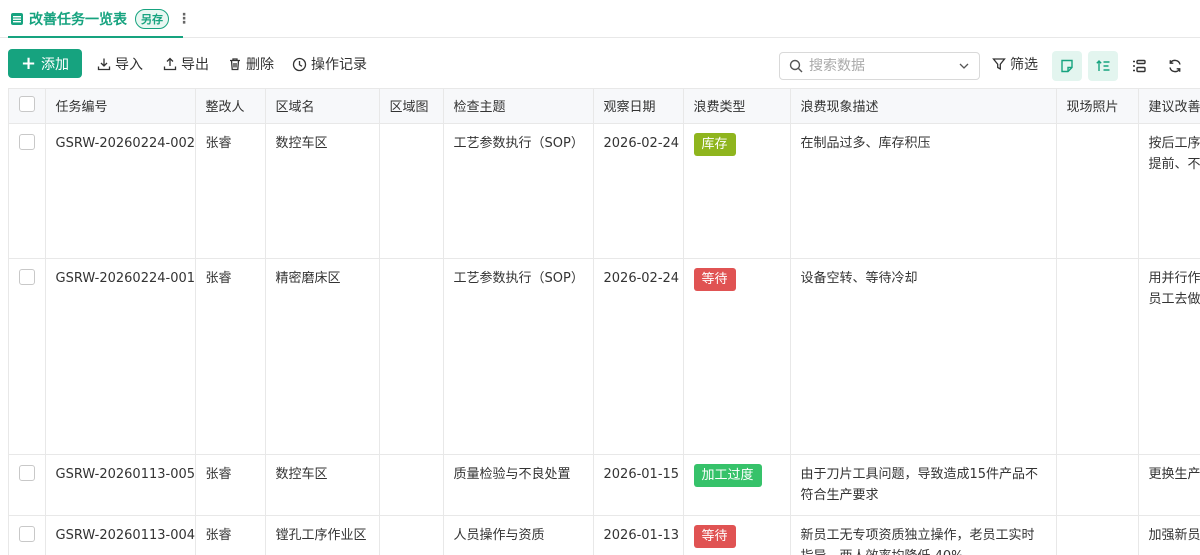 This screenshot has height=555, width=1200. Describe the element at coordinates (120, 106) in the screenshot. I see `column-header-task-id: 任务编号` at that location.